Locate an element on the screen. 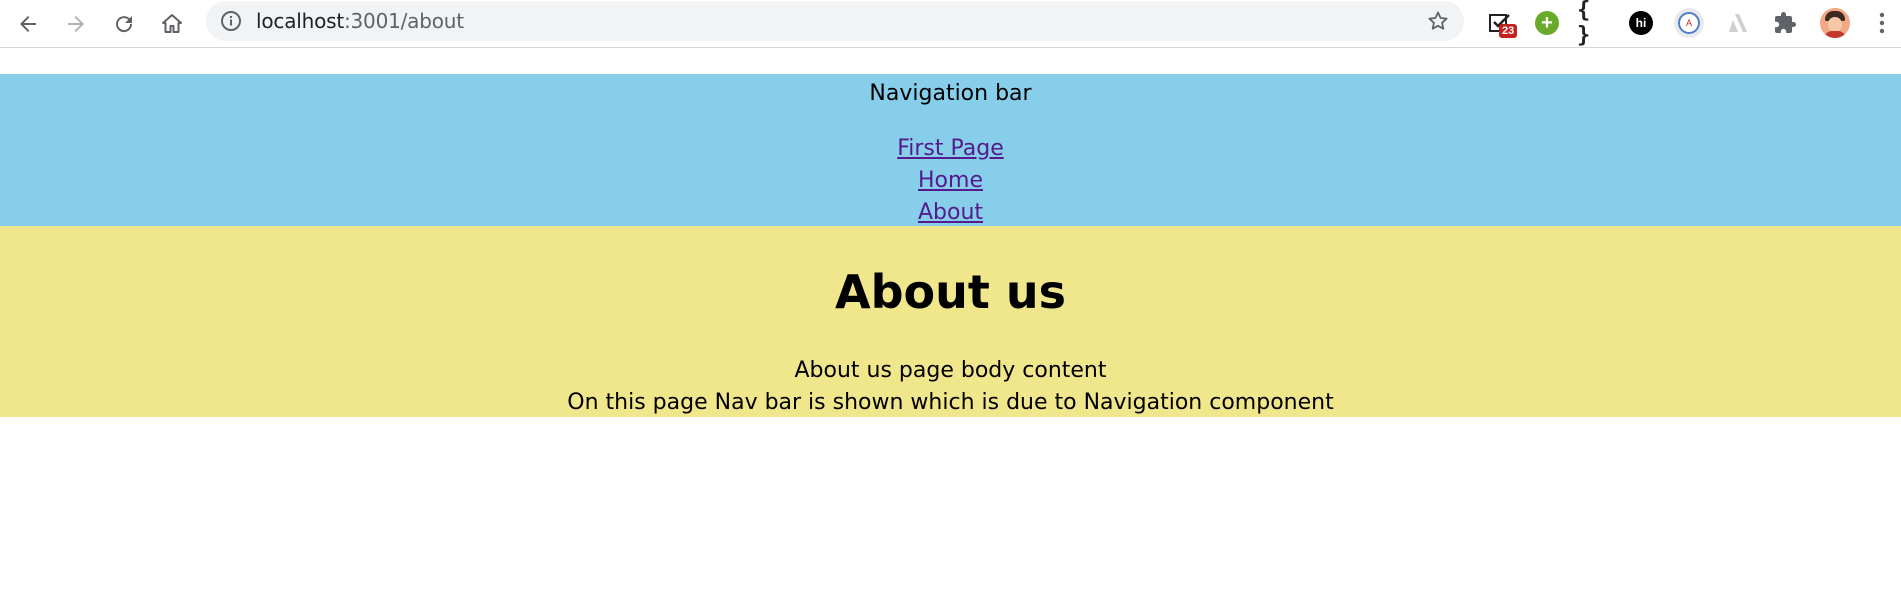 The width and height of the screenshot is (1901, 592). home-icon is located at coordinates (172, 24).